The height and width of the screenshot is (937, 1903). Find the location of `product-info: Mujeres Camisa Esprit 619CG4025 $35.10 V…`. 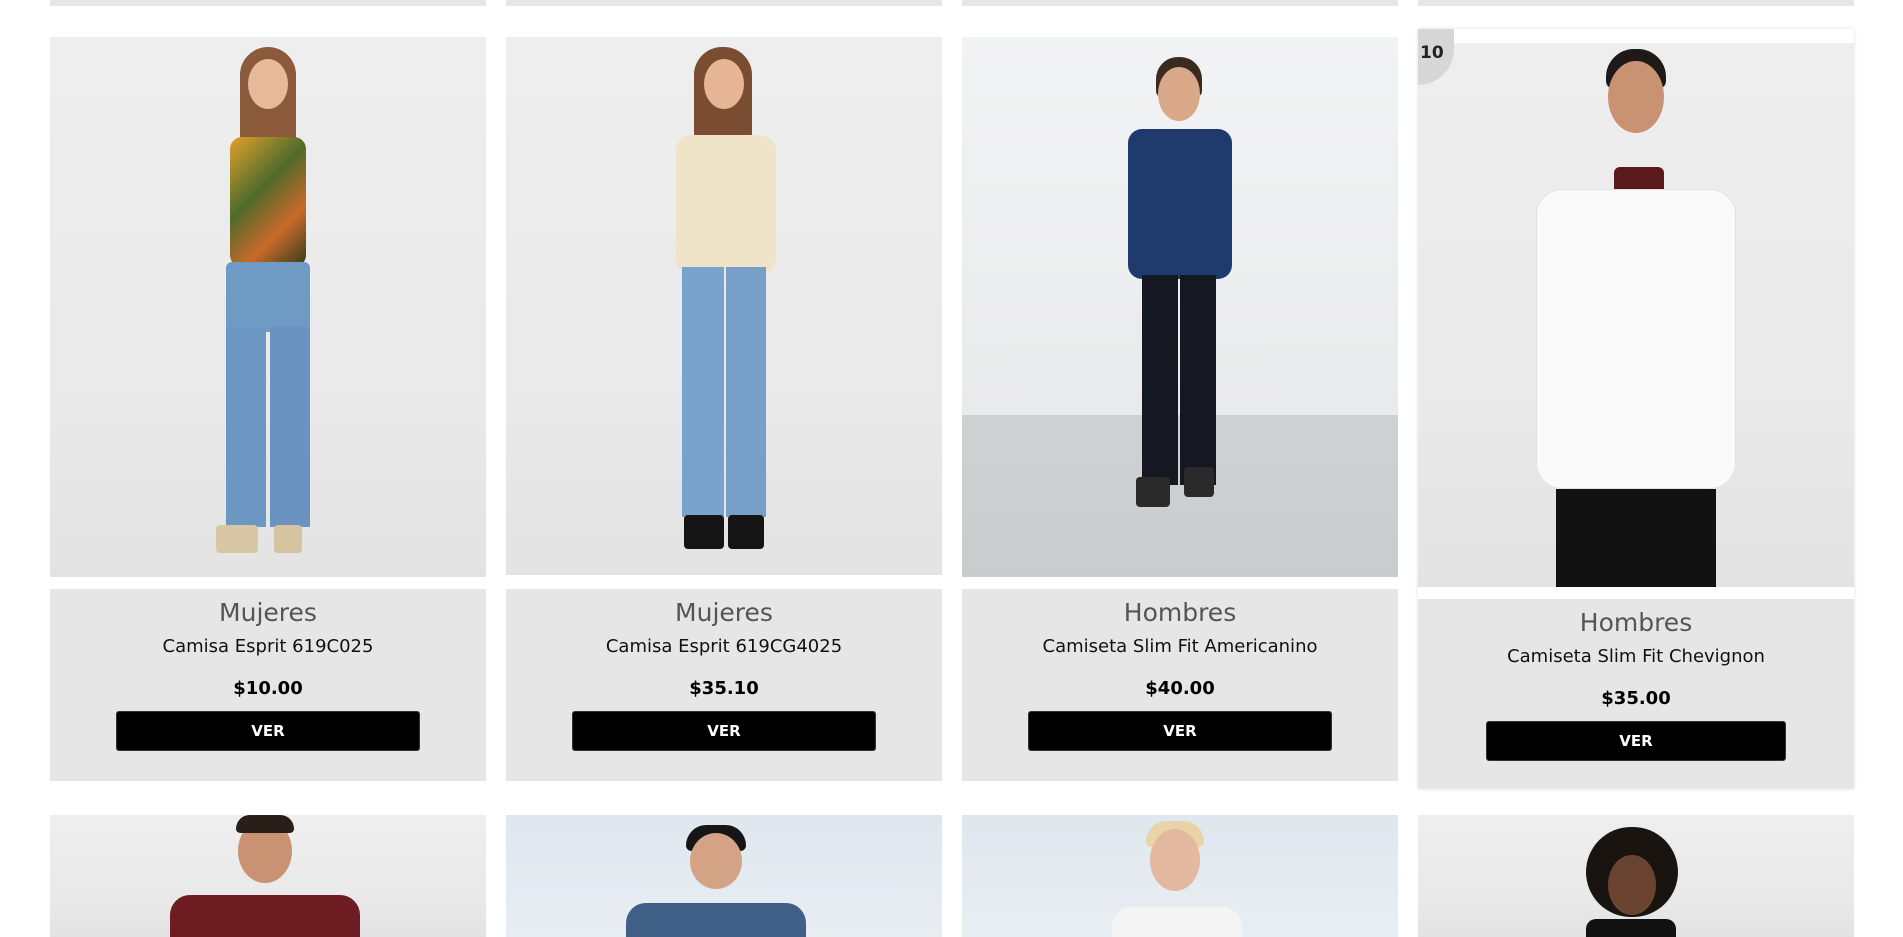

product-info: Mujeres Camisa Esprit 619CG4025 $35.10 V… is located at coordinates (724, 685).